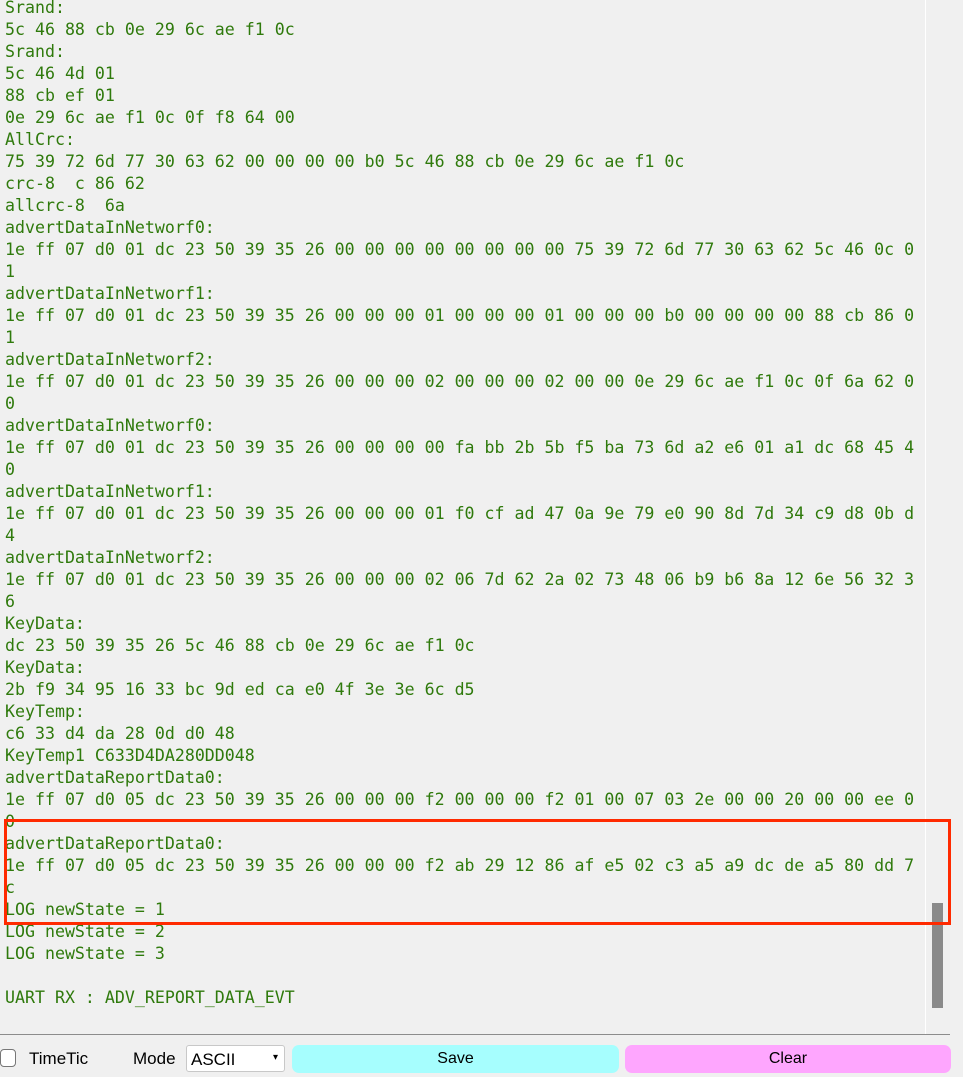  What do you see at coordinates (150, 29) in the screenshot?
I see `log-line: 5c 46 88 cb 0e 29 6c ae f1 0c` at bounding box center [150, 29].